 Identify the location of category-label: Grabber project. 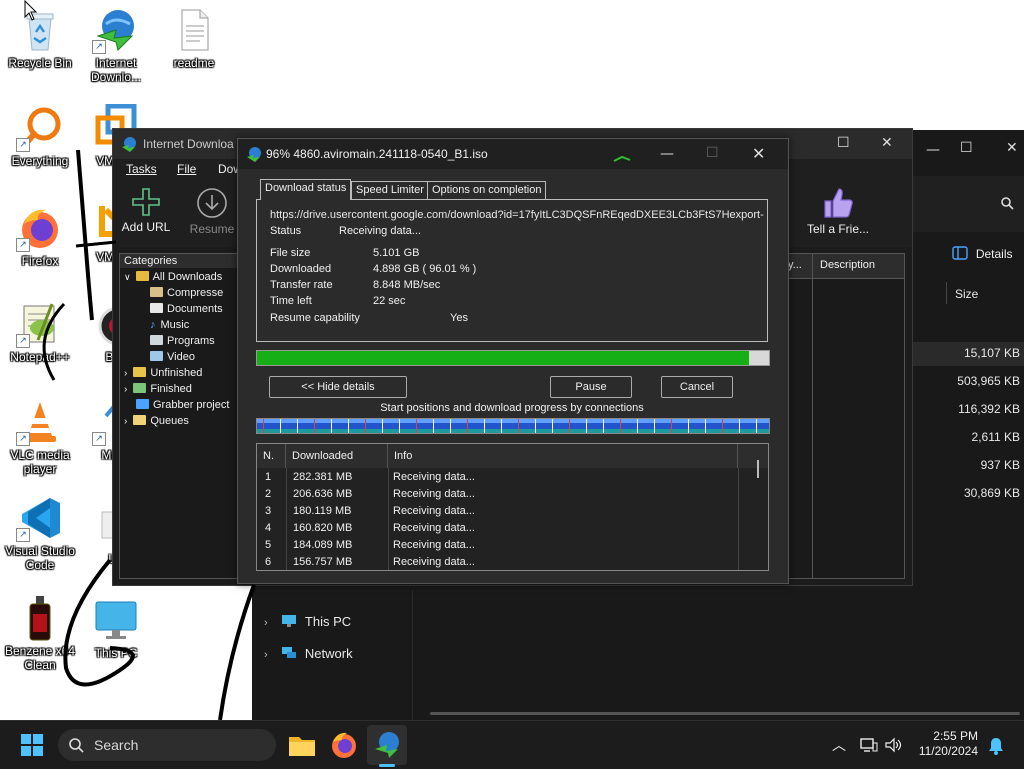
(191, 405).